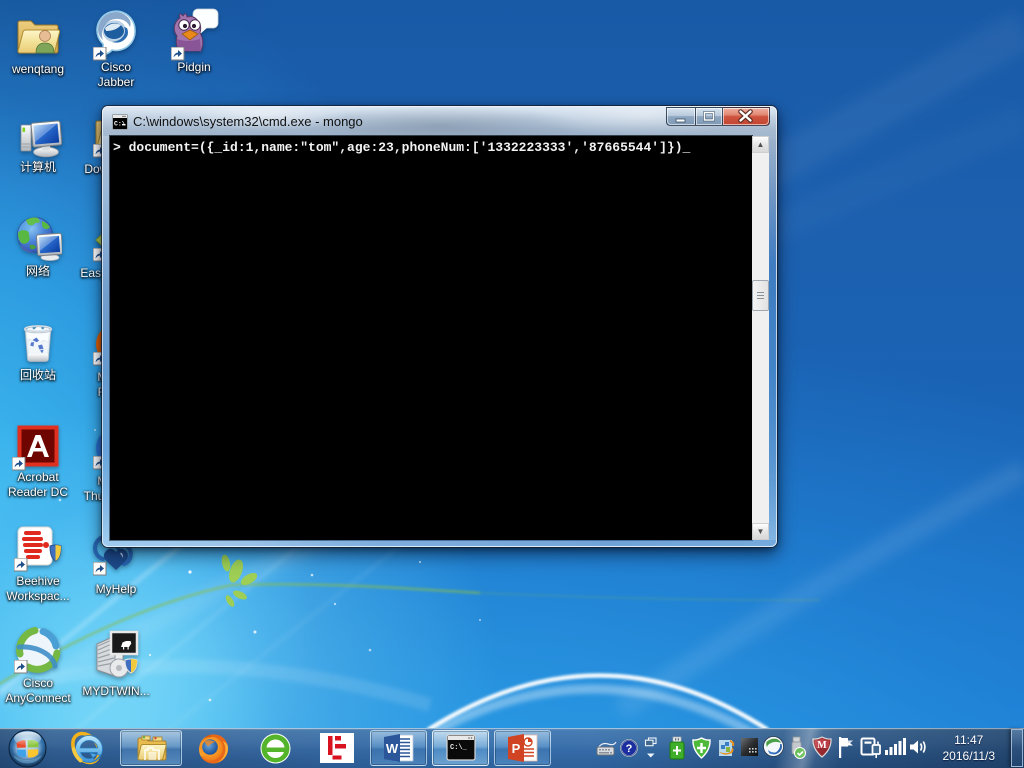  What do you see at coordinates (459, 748) in the screenshot?
I see `svg-text: C:\_` at bounding box center [459, 748].